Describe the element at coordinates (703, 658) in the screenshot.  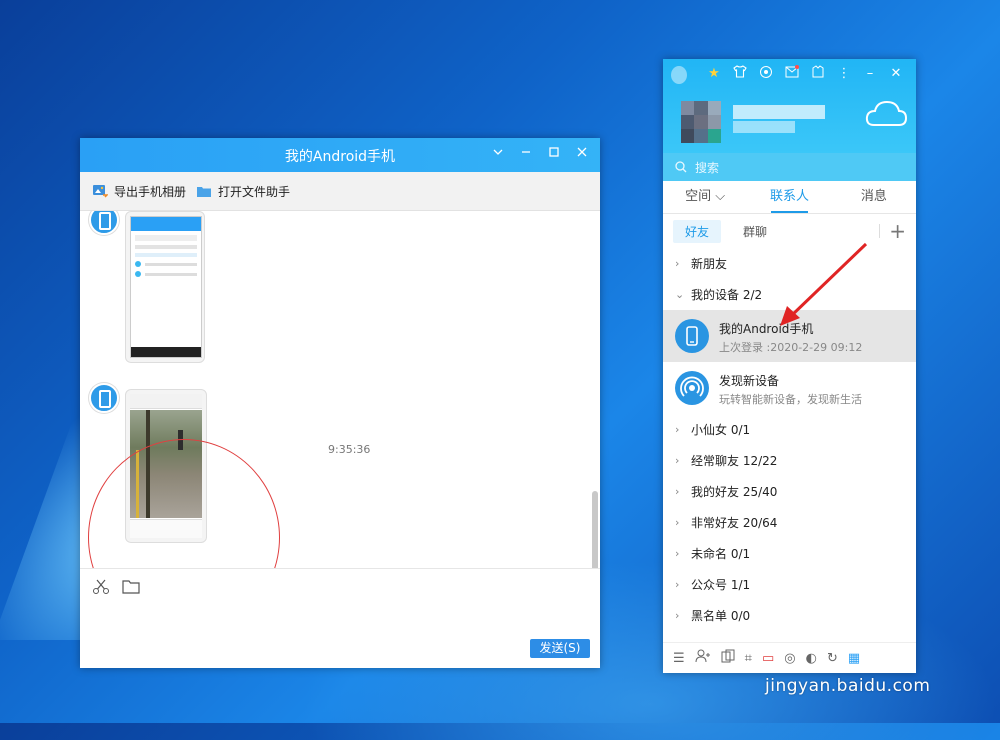
I see `add-contact-icon` at that location.